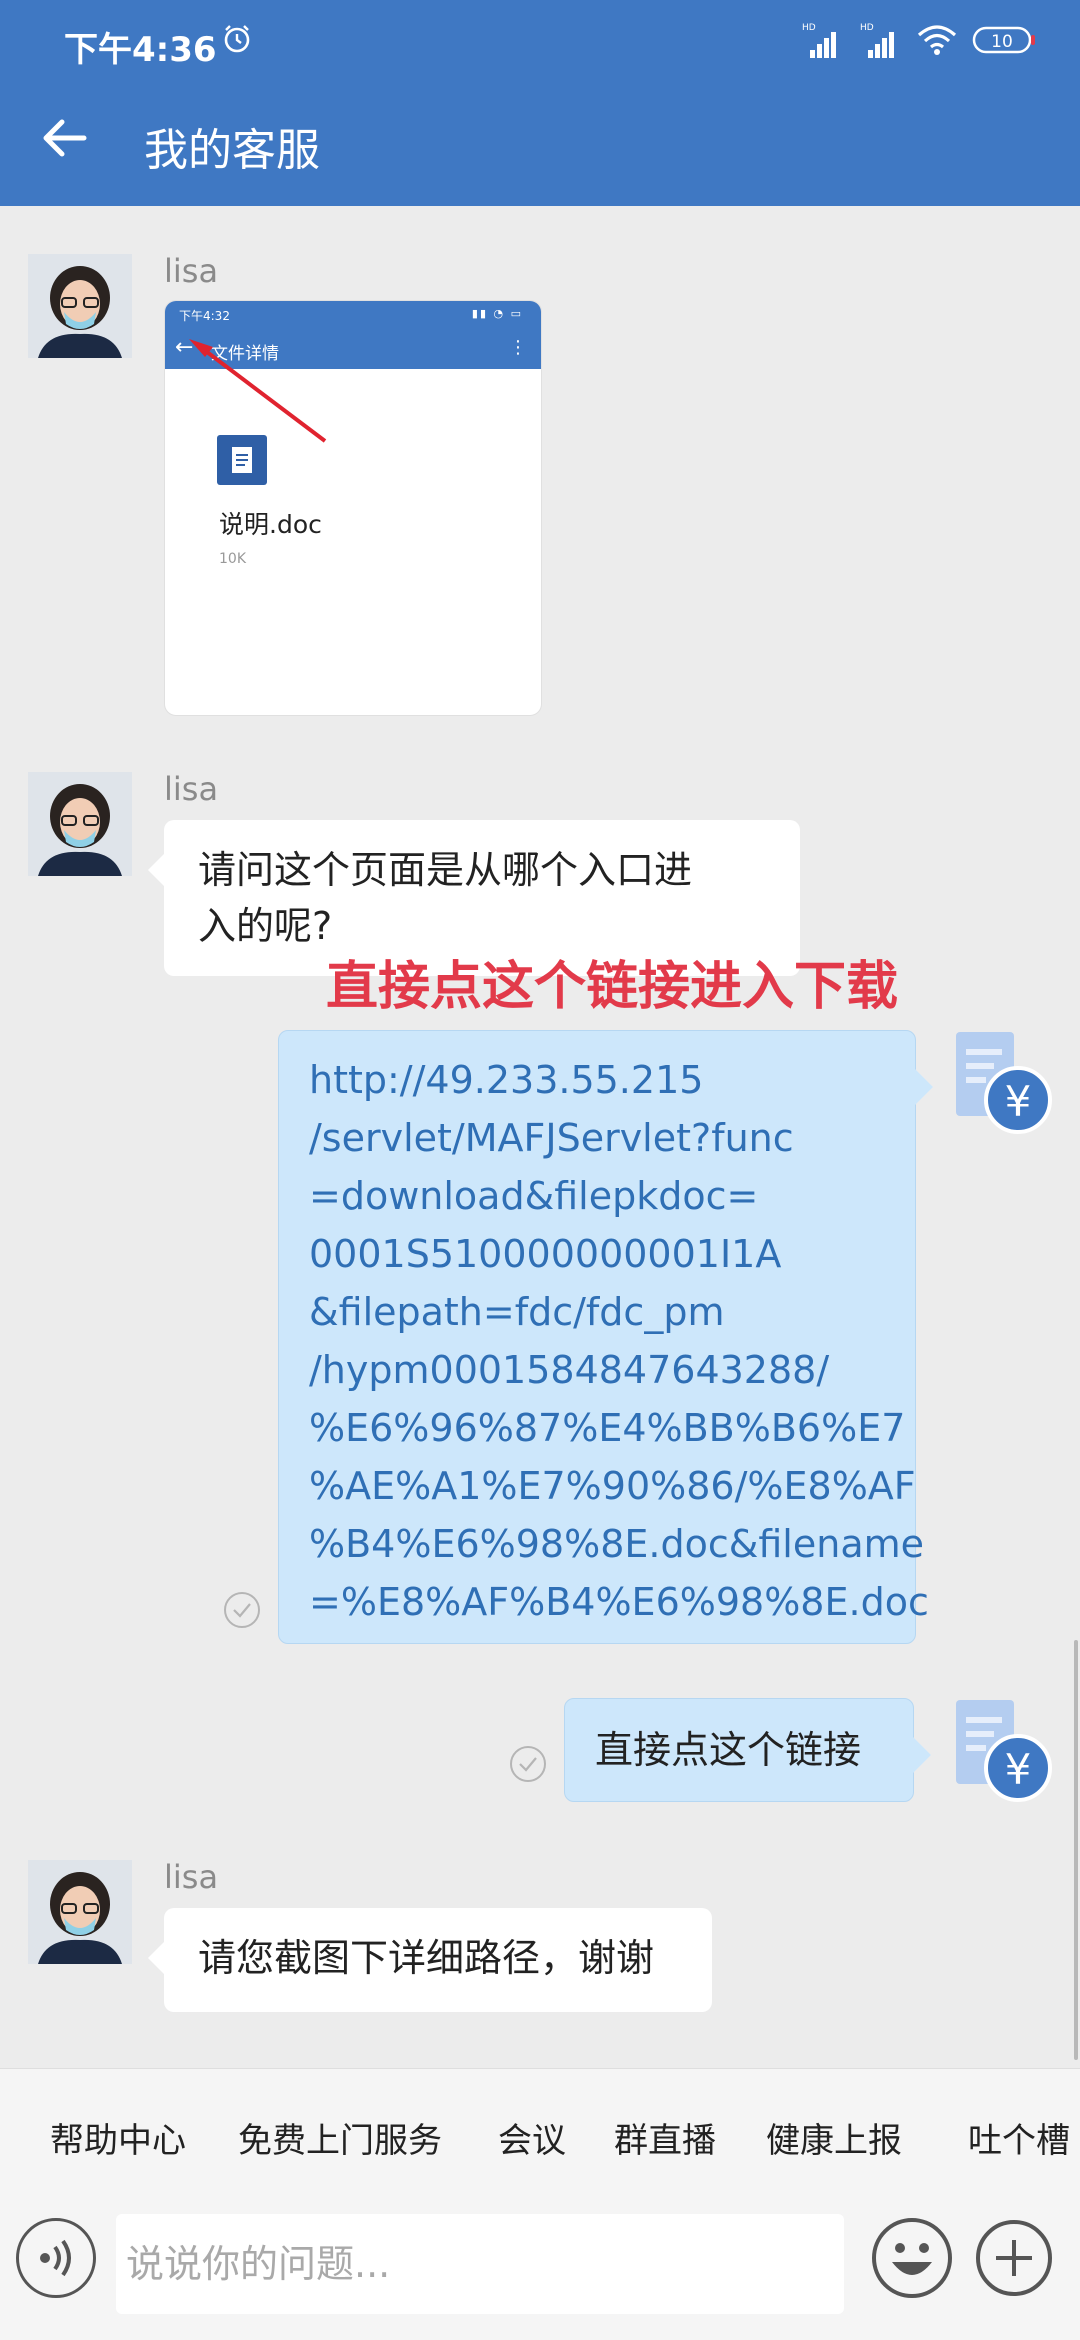 The image size is (1080, 2340). I want to click on voice-icon, so click(55, 2258).